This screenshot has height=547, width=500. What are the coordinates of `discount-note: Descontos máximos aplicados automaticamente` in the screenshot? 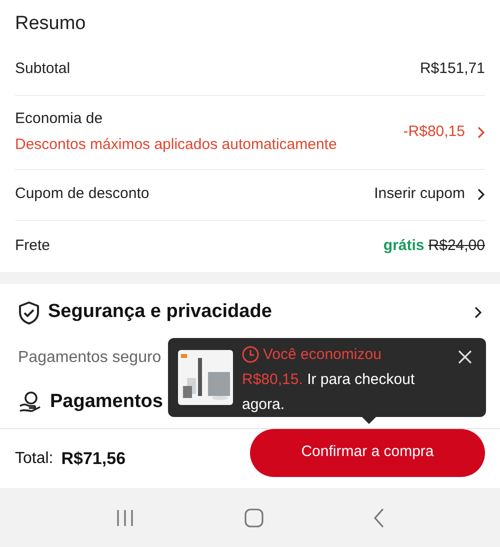 It's located at (176, 145).